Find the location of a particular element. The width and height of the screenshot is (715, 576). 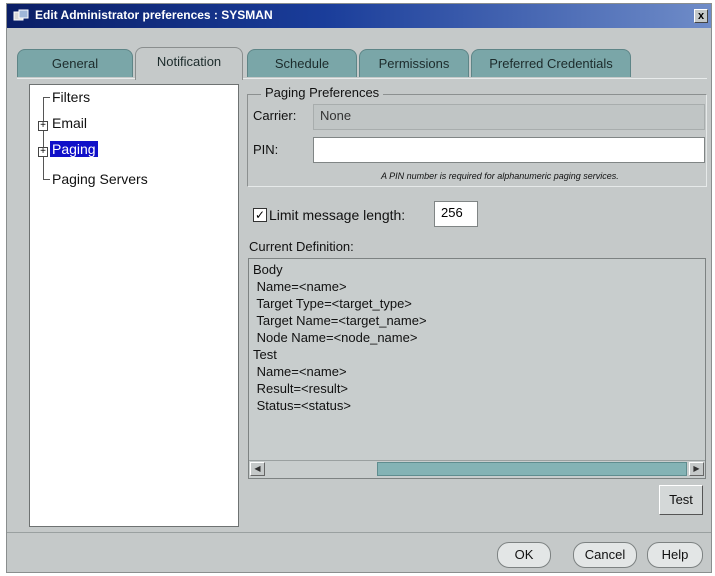

tree-item-email: Email is located at coordinates (69, 123).